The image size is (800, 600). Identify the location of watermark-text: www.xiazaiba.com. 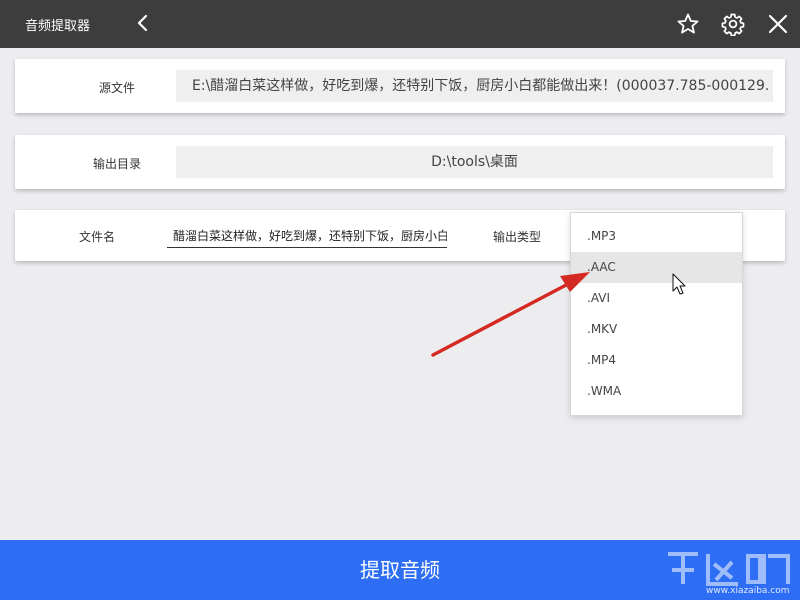
(748, 591).